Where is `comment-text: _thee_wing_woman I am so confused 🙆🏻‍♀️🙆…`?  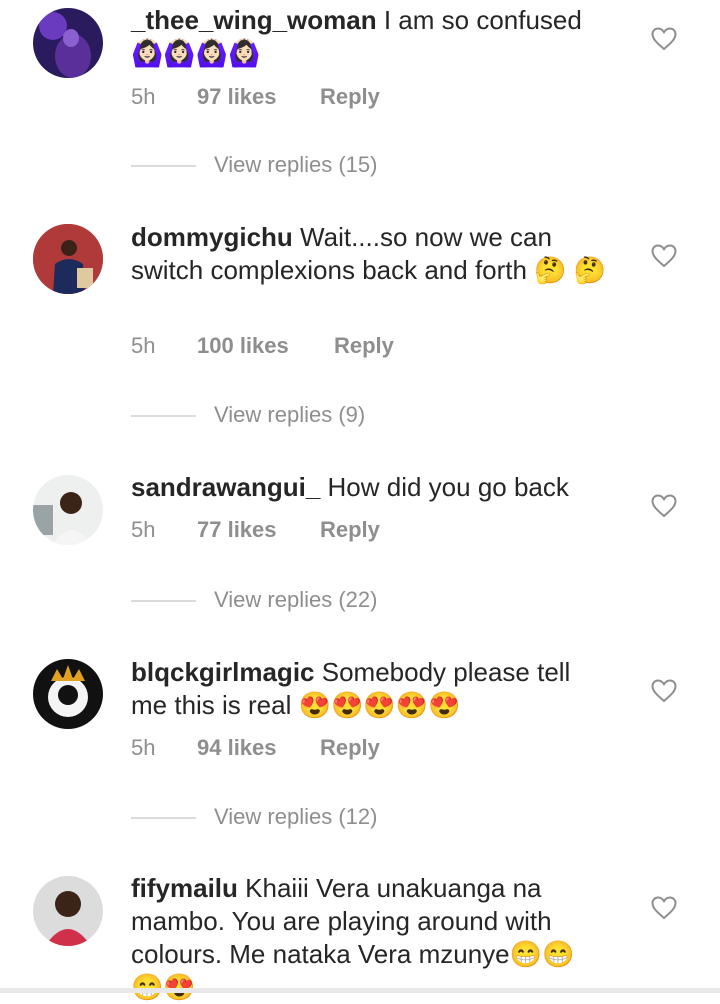 comment-text: _thee_wing_woman I am so confused 🙆🏻‍♀️🙆… is located at coordinates (371, 37).